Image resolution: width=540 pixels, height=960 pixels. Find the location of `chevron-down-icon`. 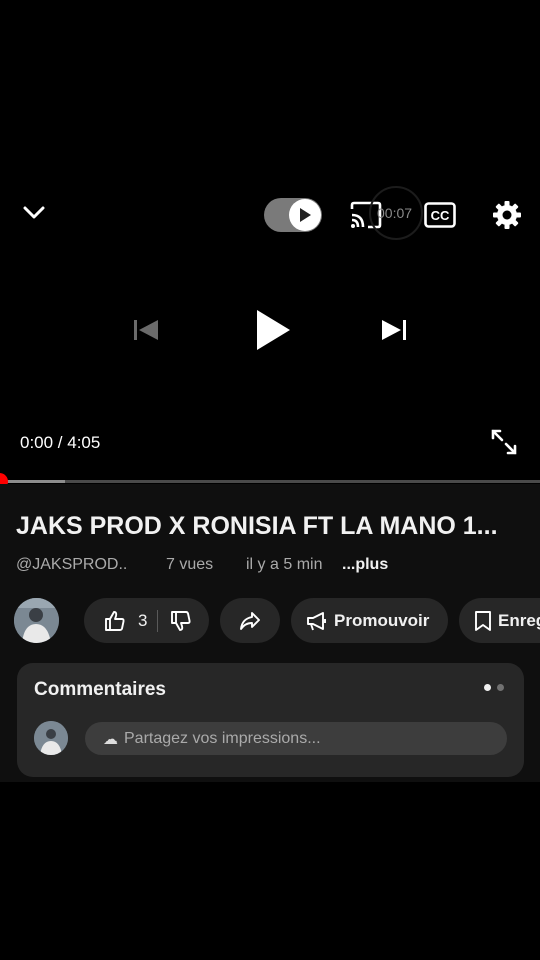

chevron-down-icon is located at coordinates (34, 212).